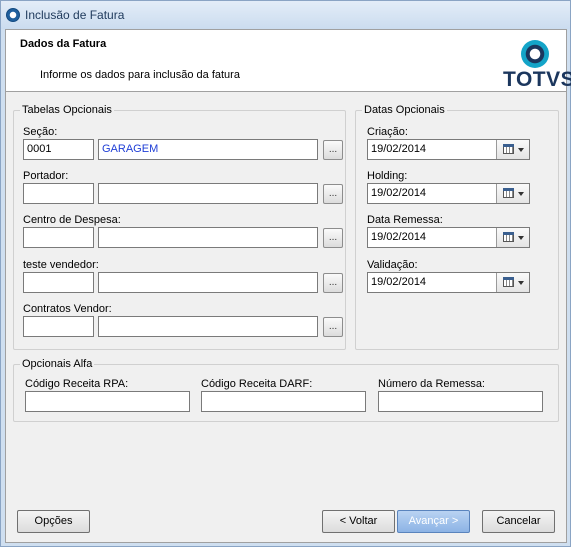 Image resolution: width=571 pixels, height=547 pixels. Describe the element at coordinates (387, 176) in the screenshot. I see `holding-label: Holding:` at that location.